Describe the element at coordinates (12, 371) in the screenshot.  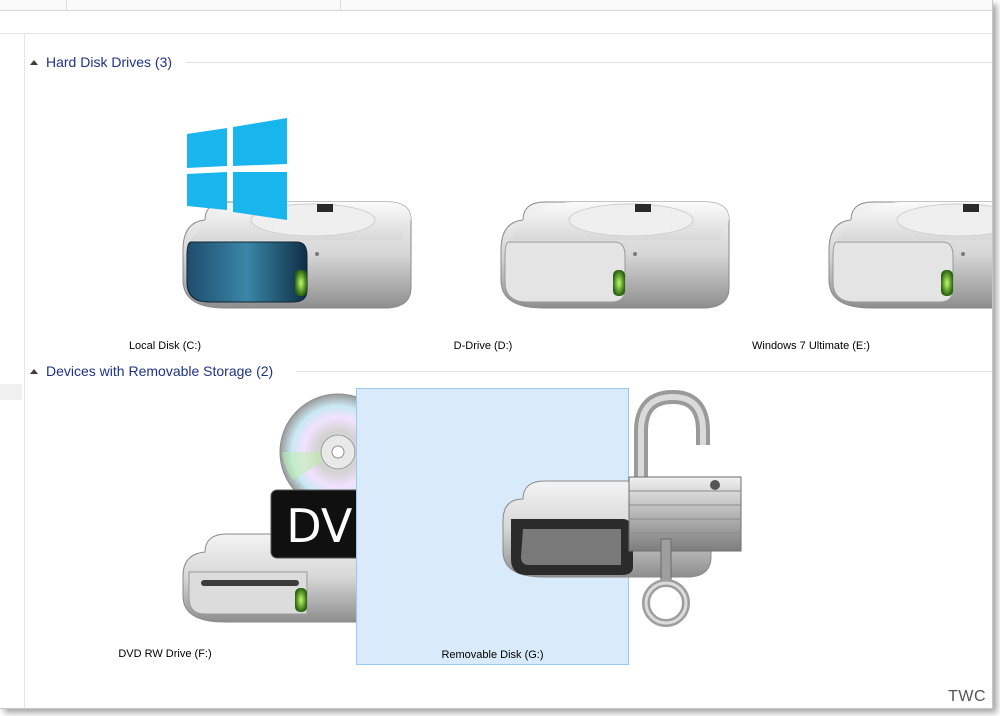
I see `navigation-pane` at that location.